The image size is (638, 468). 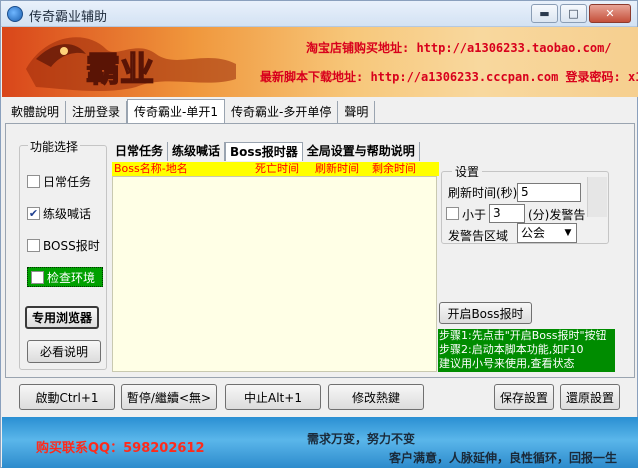 I want to click on maximize-icon: □, so click(x=573, y=13).